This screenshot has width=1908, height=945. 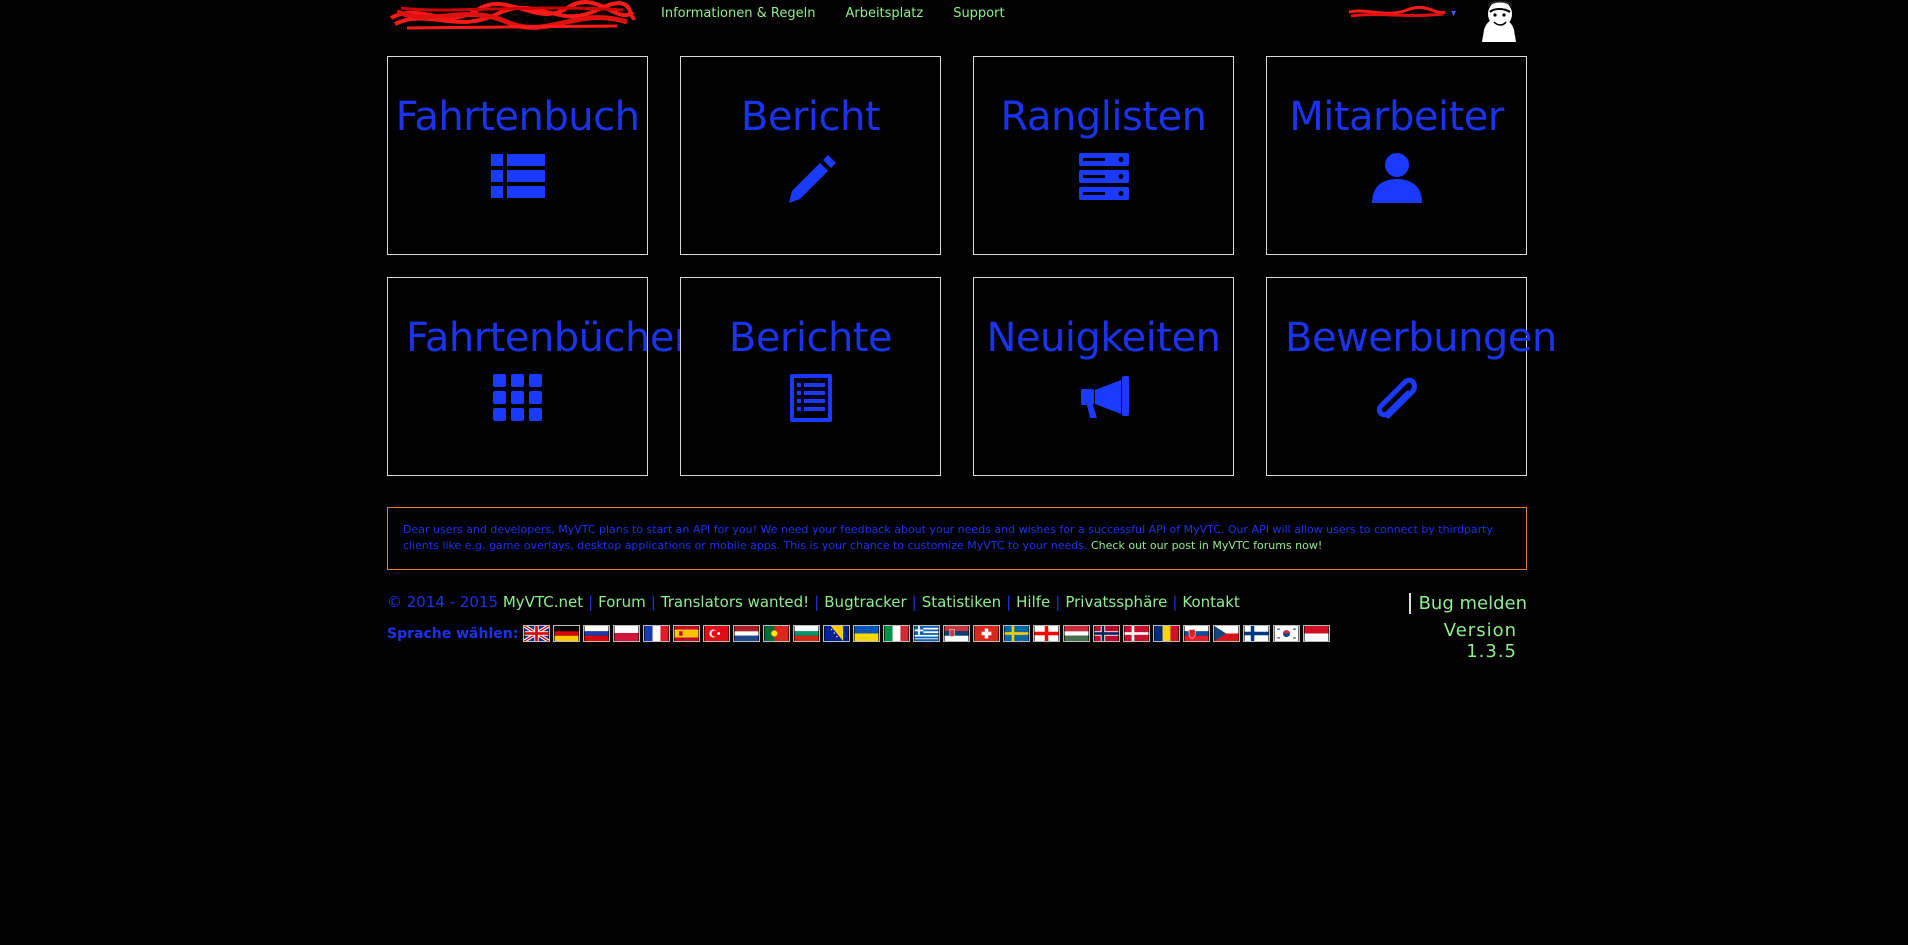 I want to click on tile-label: Ranglisten, so click(x=1103, y=117).